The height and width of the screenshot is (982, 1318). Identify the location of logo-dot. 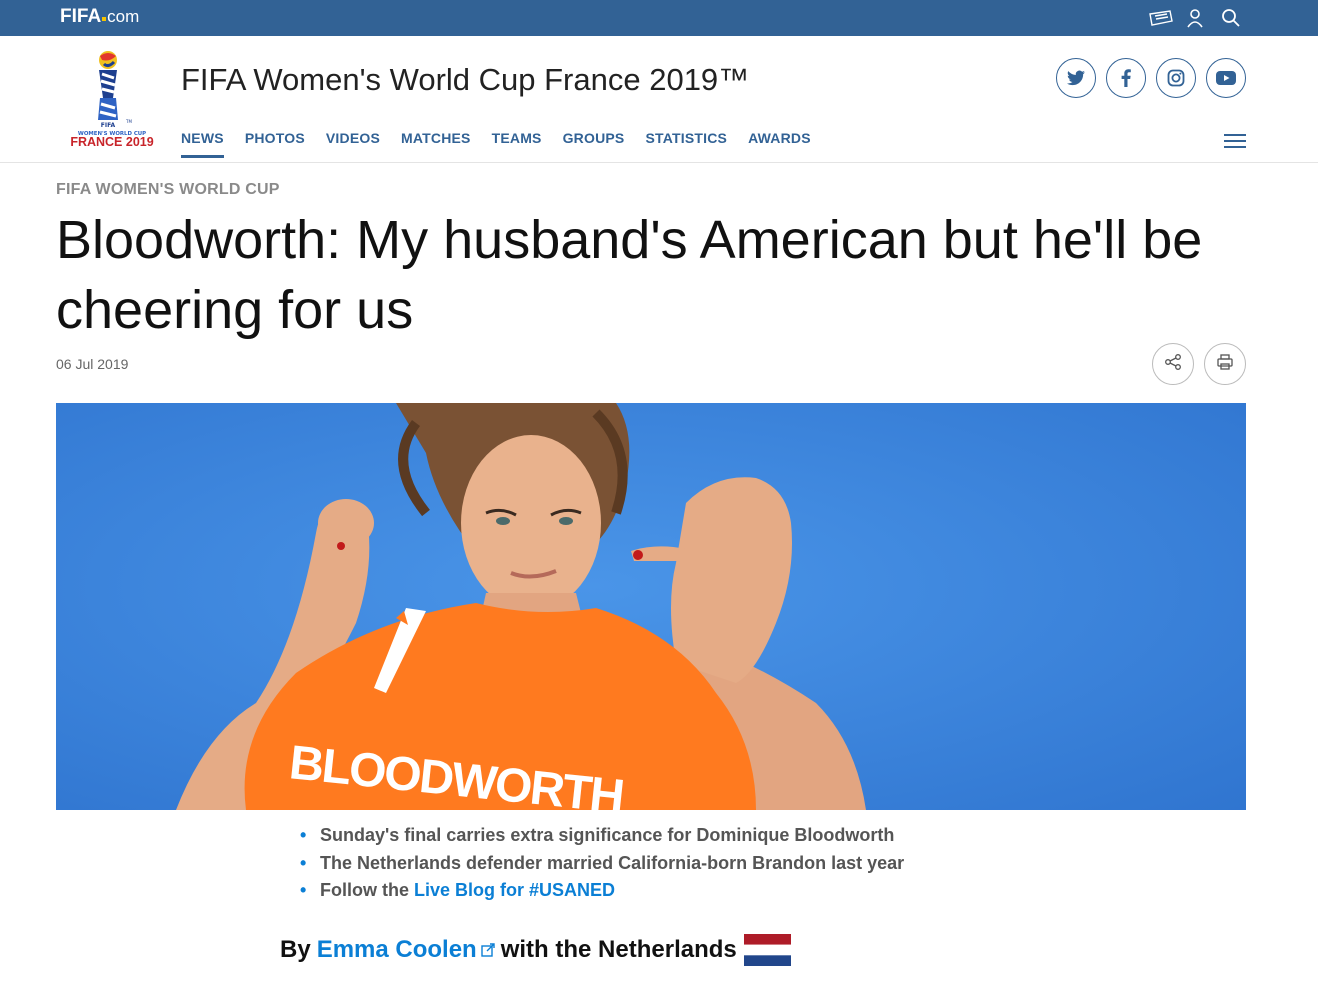
(104, 19).